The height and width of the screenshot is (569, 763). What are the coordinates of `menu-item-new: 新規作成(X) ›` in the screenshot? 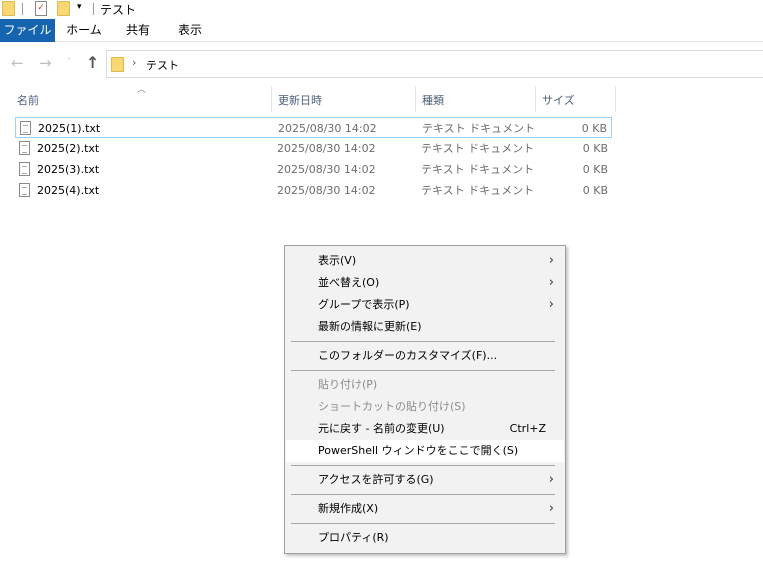 It's located at (425, 509).